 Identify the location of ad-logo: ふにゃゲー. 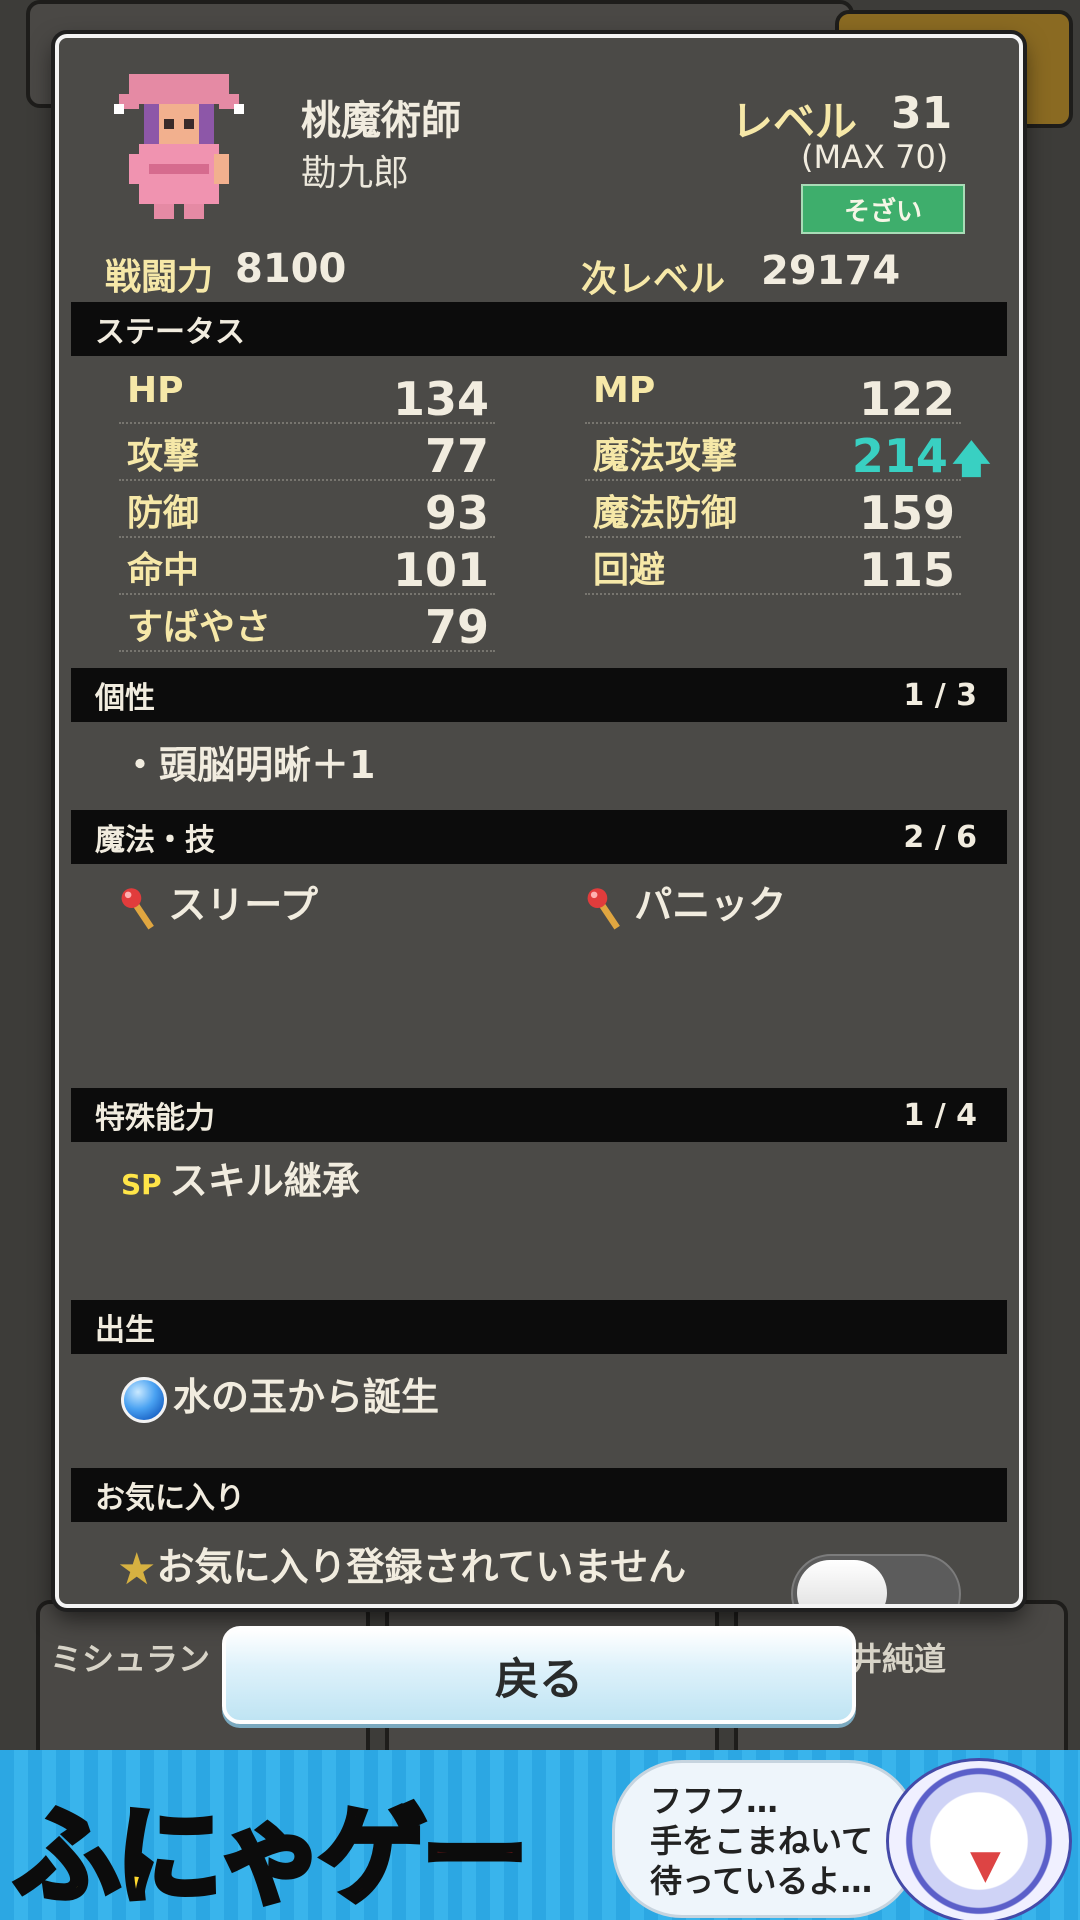
(271, 1845).